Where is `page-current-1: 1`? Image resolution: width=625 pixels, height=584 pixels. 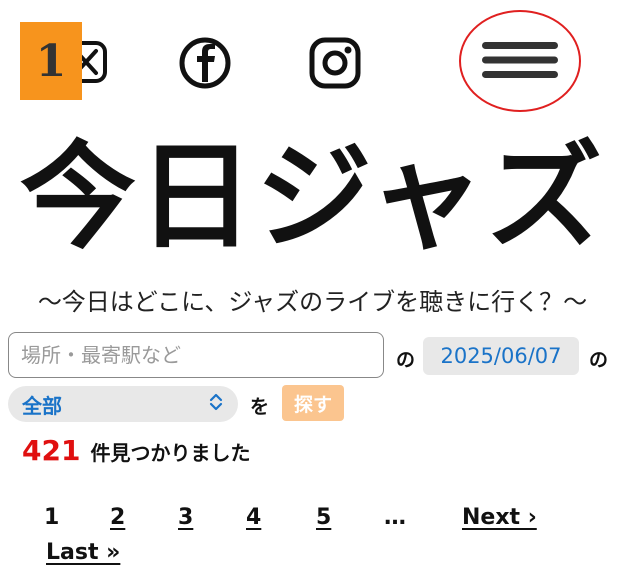
page-current-1: 1 is located at coordinates (52, 517).